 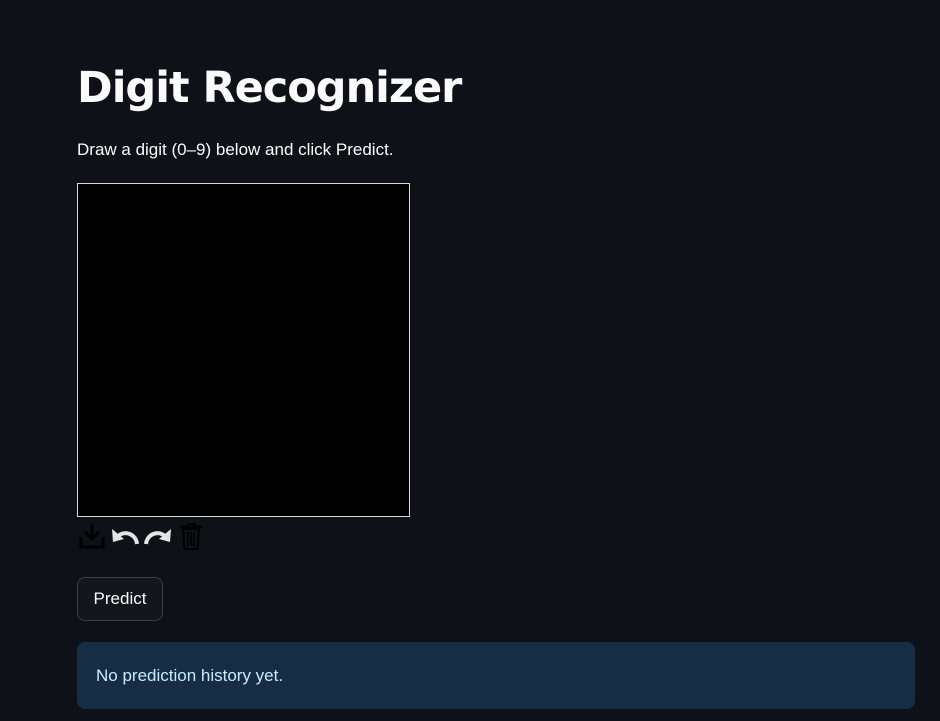 What do you see at coordinates (269, 88) in the screenshot?
I see `page-title: Digit Recognizer` at bounding box center [269, 88].